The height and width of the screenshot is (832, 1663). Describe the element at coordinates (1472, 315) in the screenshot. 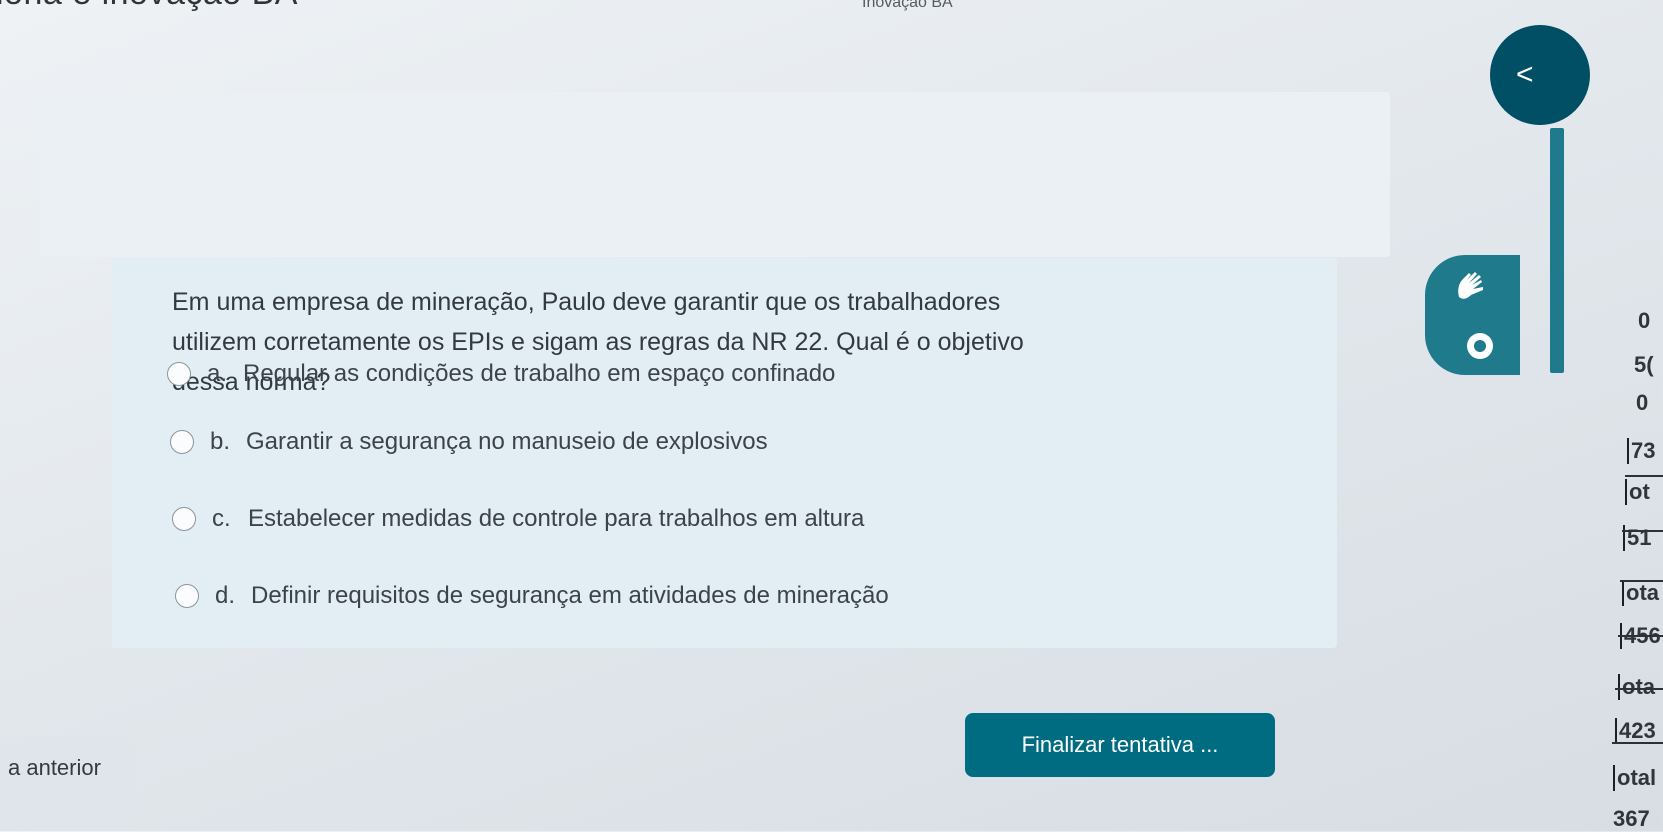

I see `accessibility-widget` at that location.